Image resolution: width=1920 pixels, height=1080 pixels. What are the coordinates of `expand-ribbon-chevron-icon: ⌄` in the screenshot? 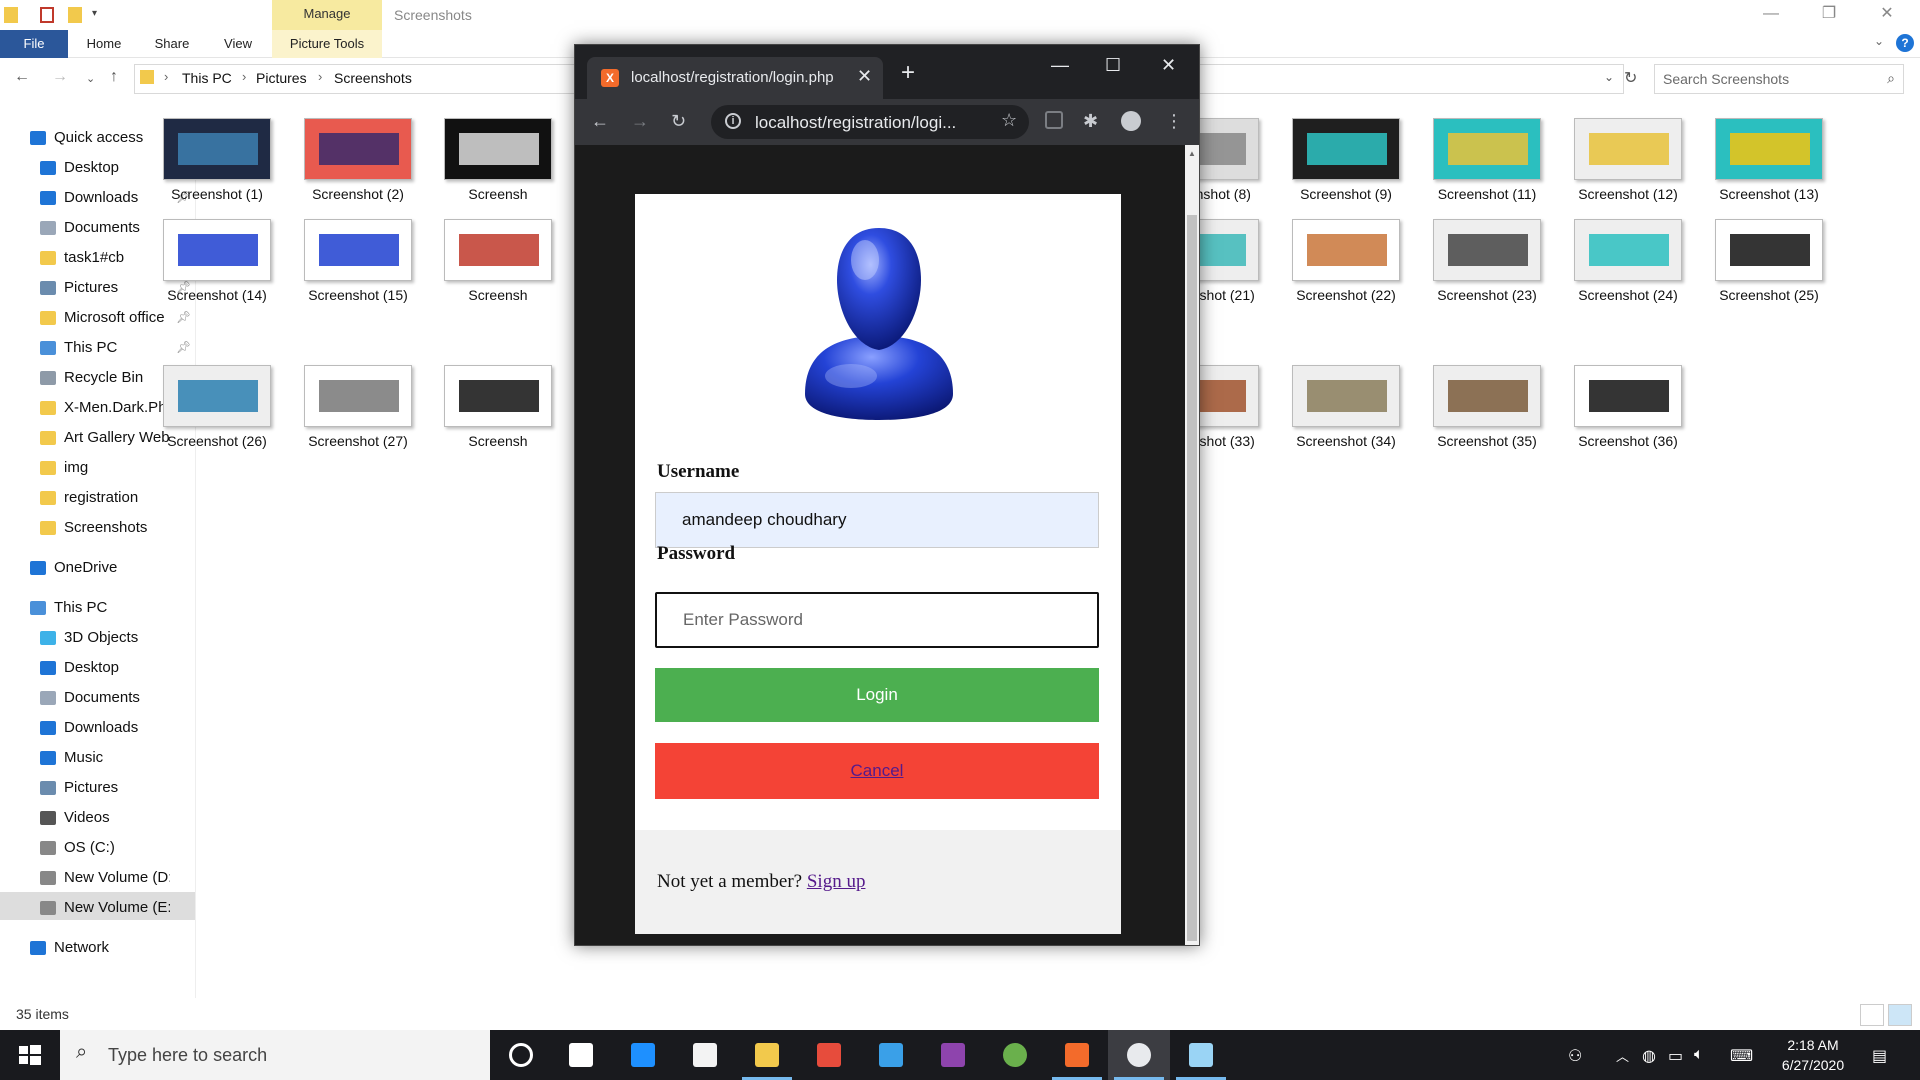 It's located at (1879, 41).